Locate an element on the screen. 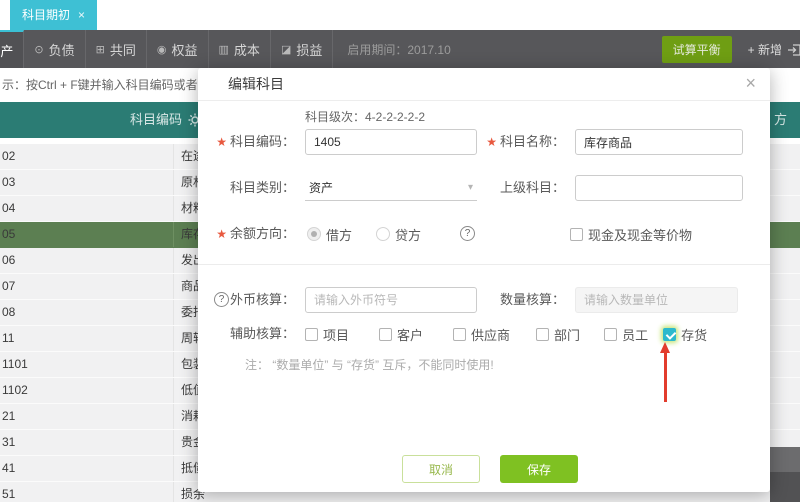  row-code: 04 is located at coordinates (9, 208).